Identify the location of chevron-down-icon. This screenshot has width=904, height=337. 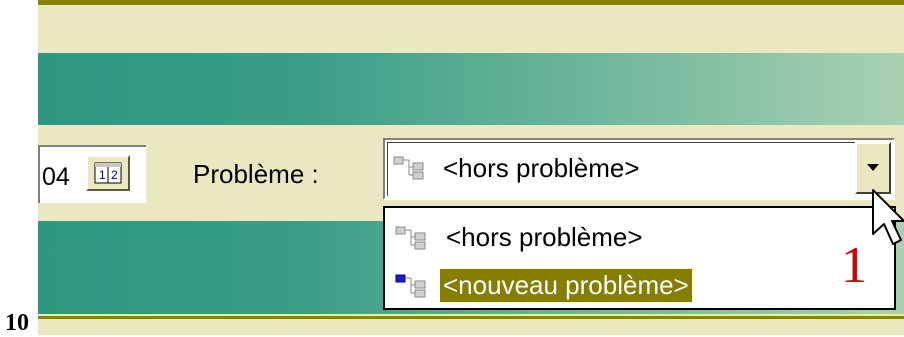
(873, 167).